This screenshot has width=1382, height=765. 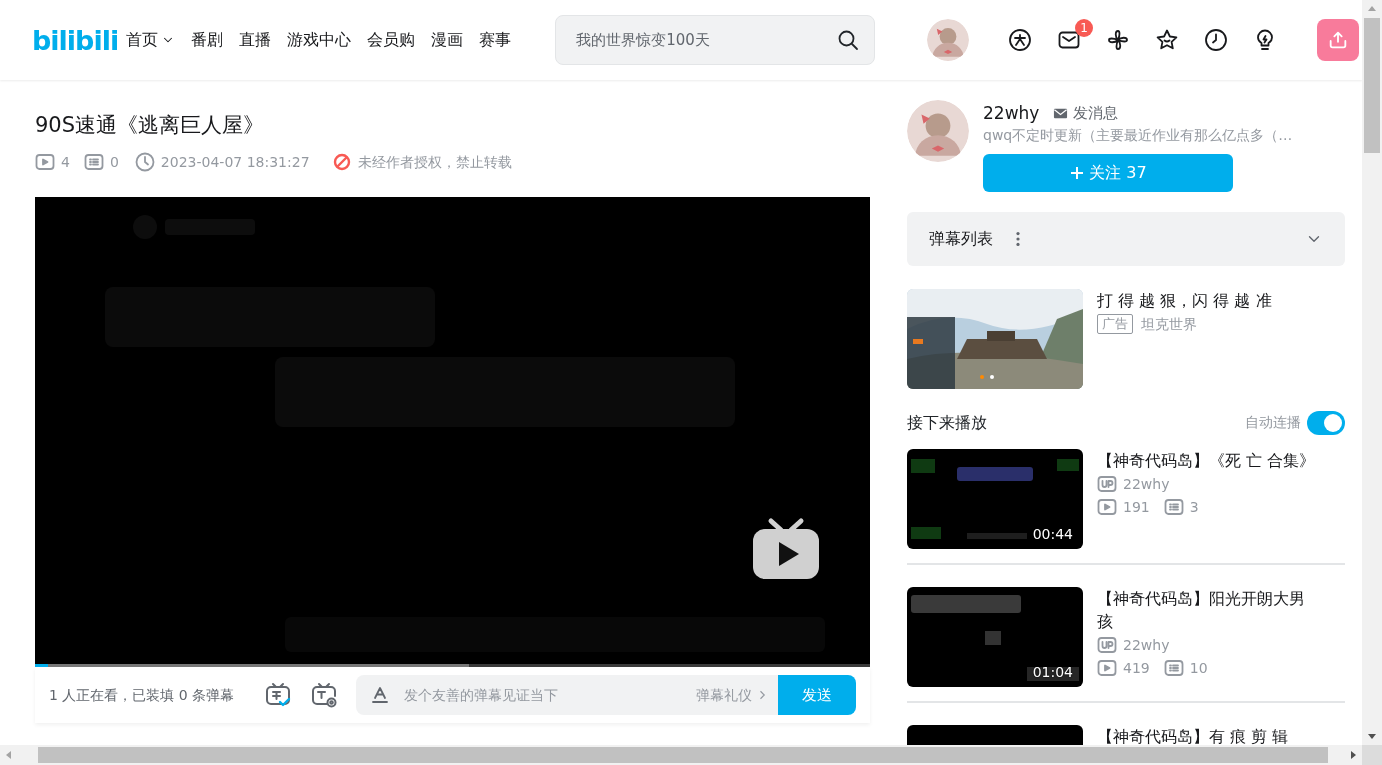 I want to click on publish-date: 2023-04-07 18:31:27, so click(x=235, y=162).